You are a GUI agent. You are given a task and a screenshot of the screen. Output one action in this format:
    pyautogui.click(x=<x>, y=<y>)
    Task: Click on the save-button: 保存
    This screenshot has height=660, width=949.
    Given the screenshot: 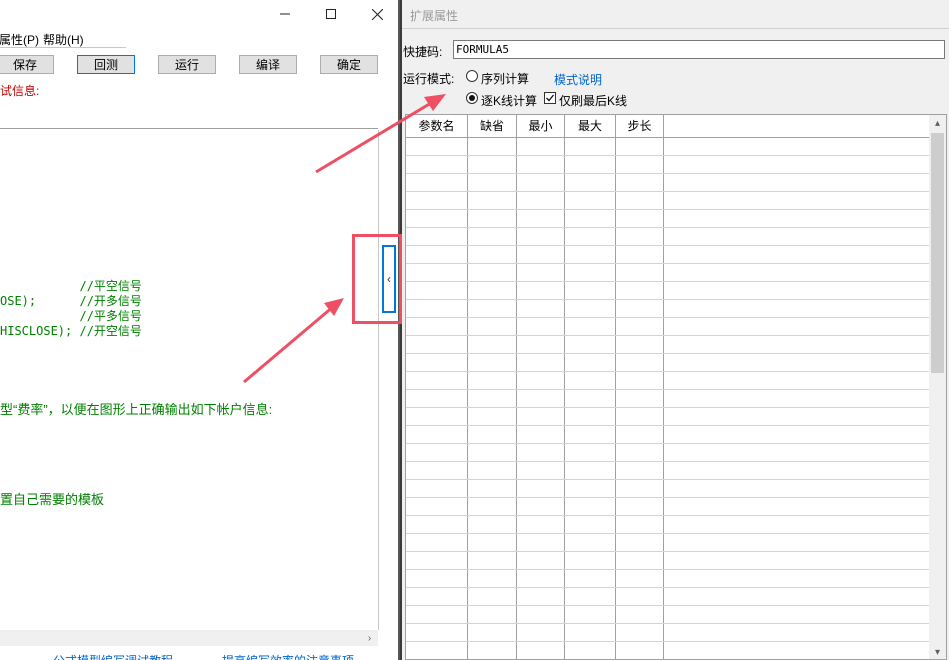 What is the action you would take?
    pyautogui.click(x=27, y=64)
    